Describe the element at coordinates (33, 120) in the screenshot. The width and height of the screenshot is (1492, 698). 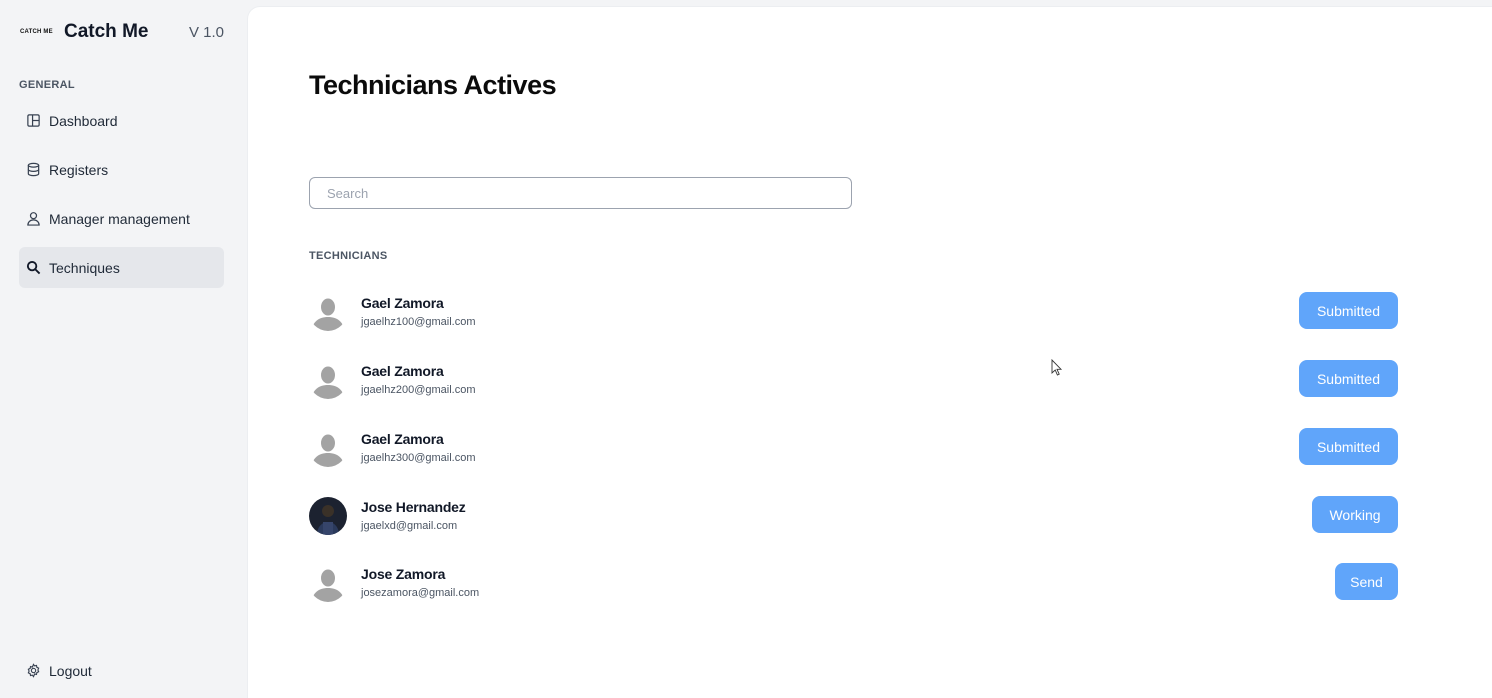
I see `layout-icon` at that location.